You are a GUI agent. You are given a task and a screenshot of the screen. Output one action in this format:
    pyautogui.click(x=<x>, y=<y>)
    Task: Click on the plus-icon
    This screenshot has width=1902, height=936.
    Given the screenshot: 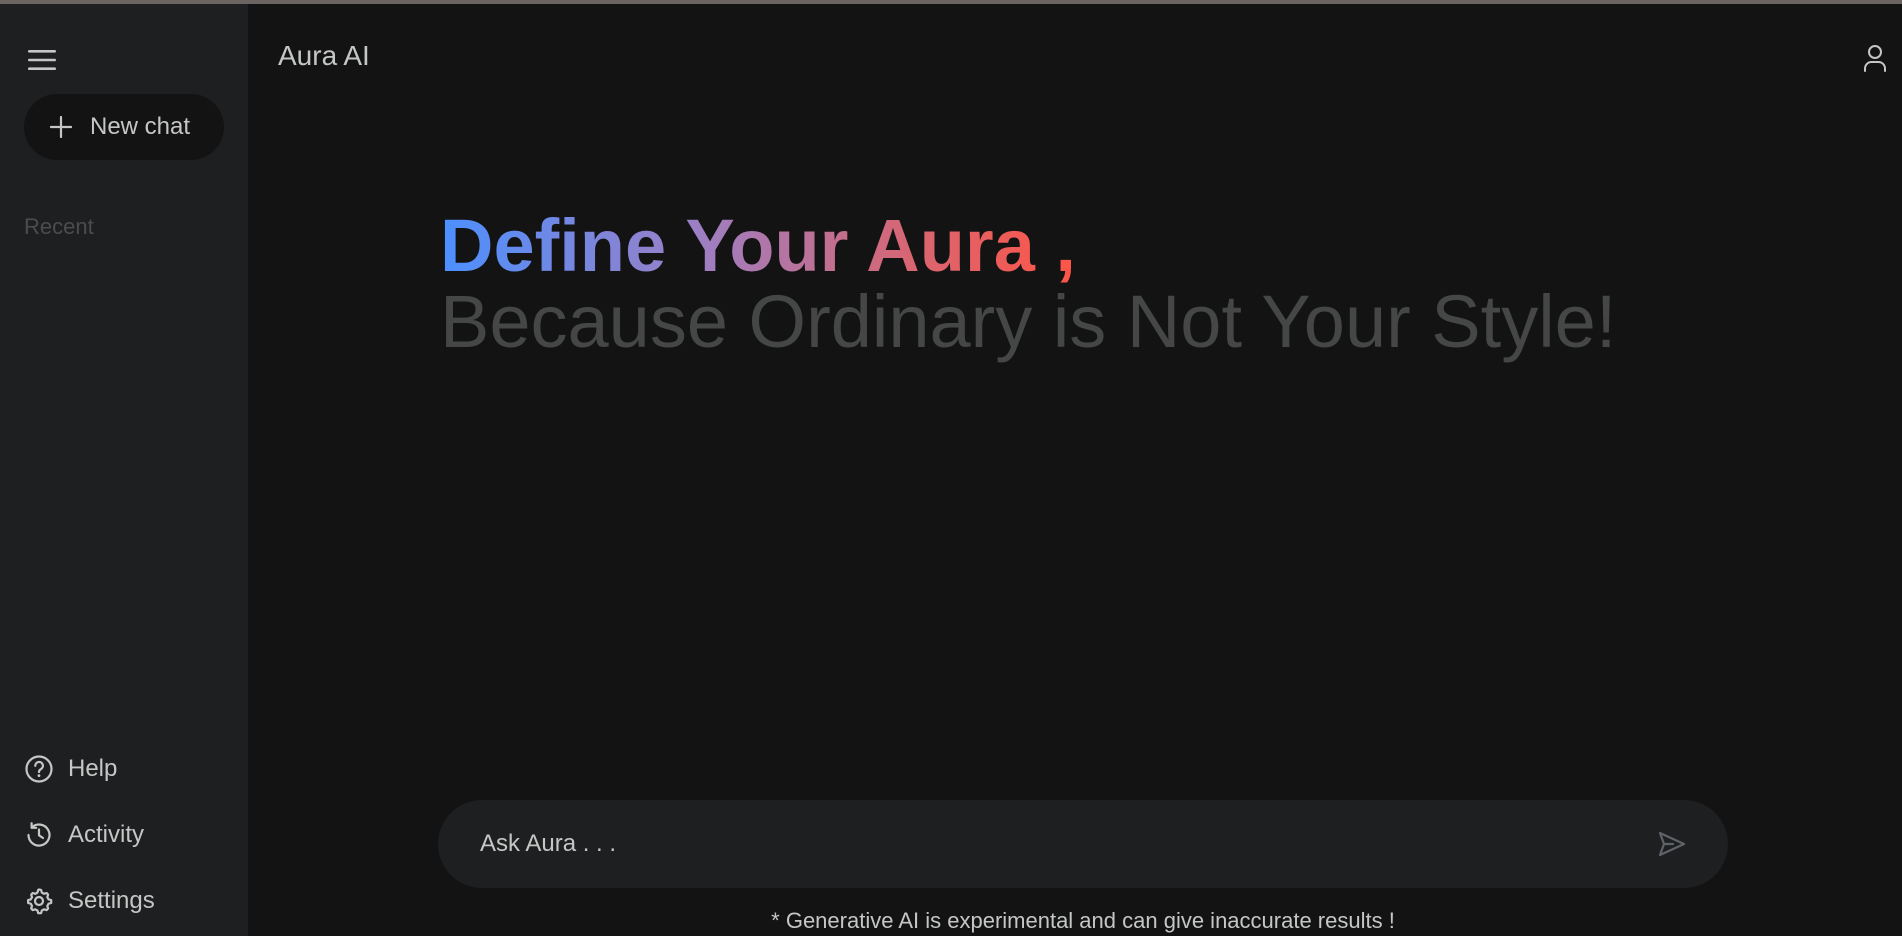 What is the action you would take?
    pyautogui.click(x=61, y=127)
    